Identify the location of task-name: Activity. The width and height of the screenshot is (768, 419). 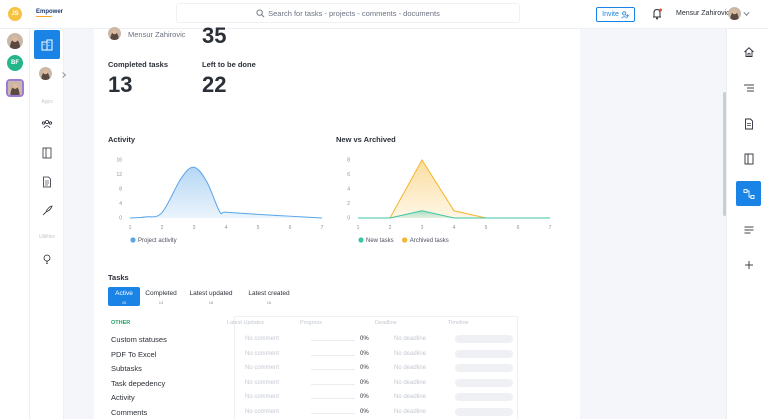
(123, 398).